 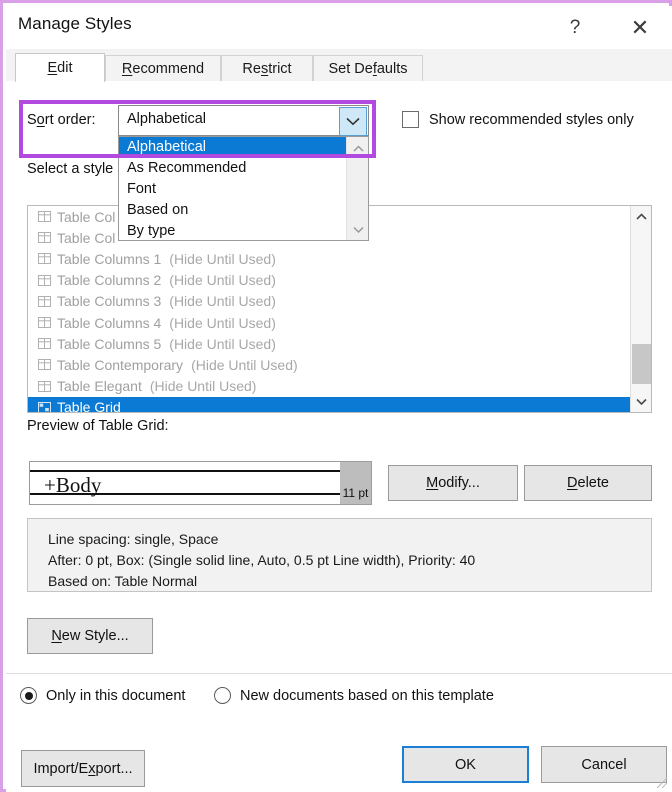 I want to click on list-item: Table Columns 4 (Hide Until Used), so click(x=329, y=322).